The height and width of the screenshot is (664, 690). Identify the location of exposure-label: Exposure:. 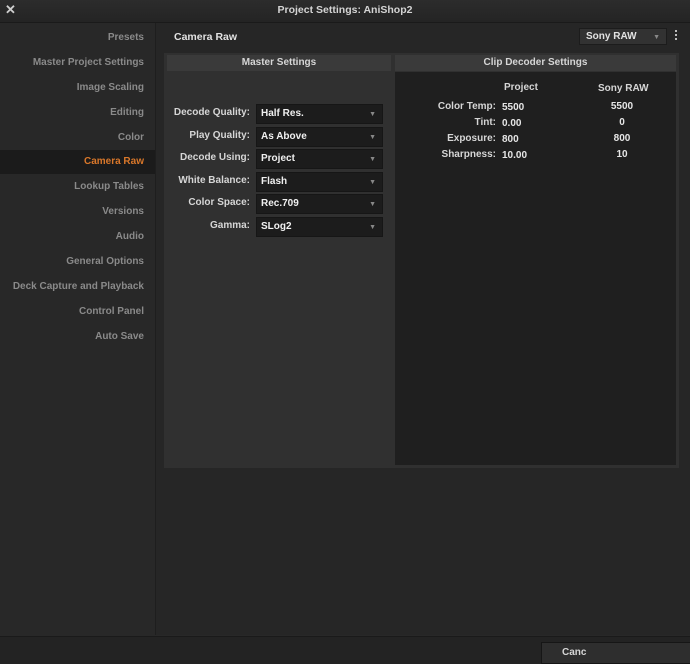
(471, 138).